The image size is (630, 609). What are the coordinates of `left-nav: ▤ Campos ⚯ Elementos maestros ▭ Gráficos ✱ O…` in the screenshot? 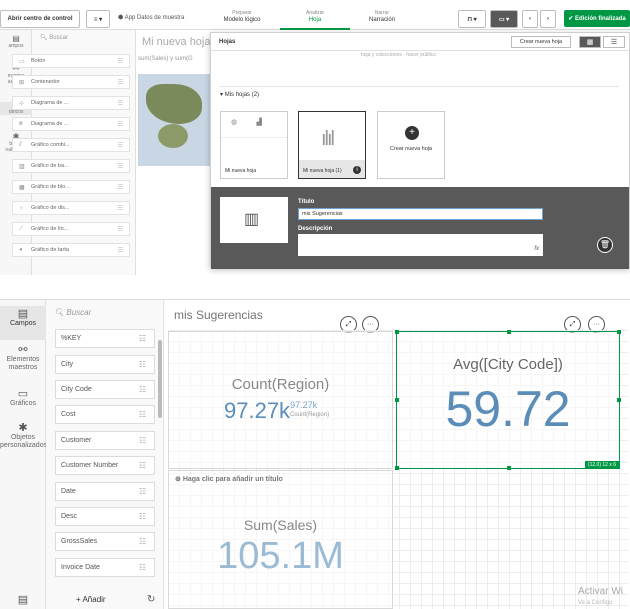 It's located at (23, 454).